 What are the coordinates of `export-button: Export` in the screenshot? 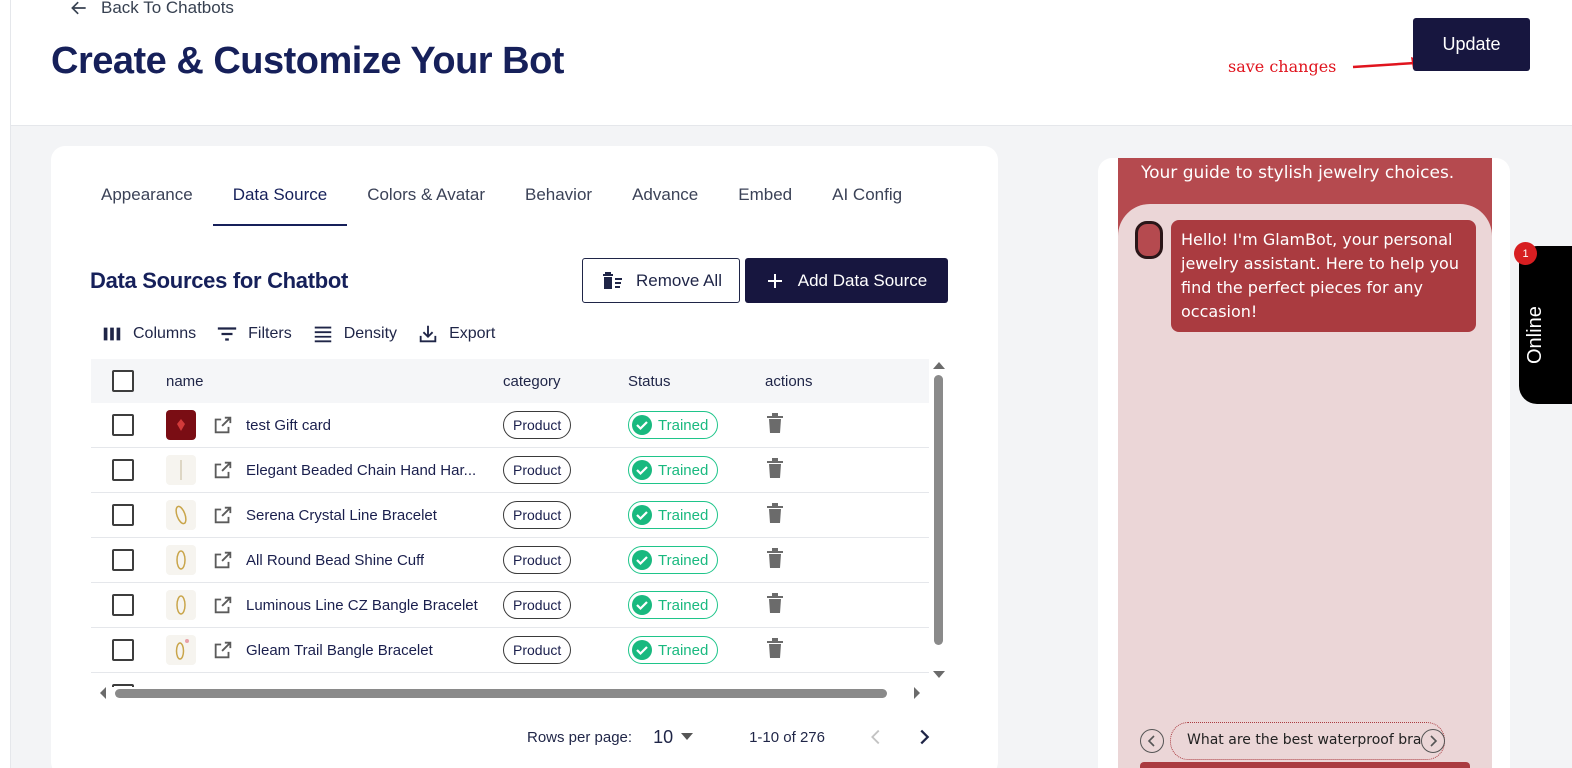 It's located at (456, 334).